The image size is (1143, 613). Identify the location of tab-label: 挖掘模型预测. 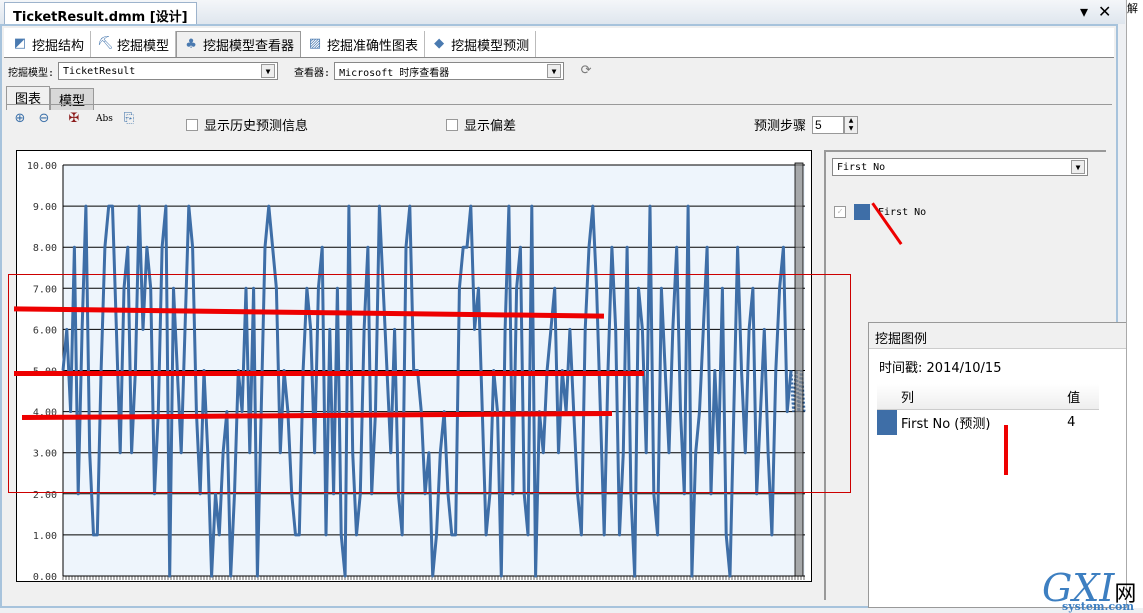
(490, 46).